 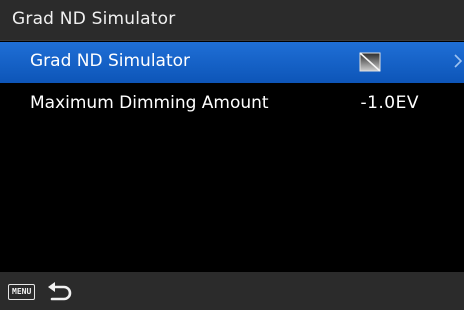 I want to click on menu-item-maximum-dimming-amount: Maximum Dimming Amount -1.0EV, so click(x=232, y=104).